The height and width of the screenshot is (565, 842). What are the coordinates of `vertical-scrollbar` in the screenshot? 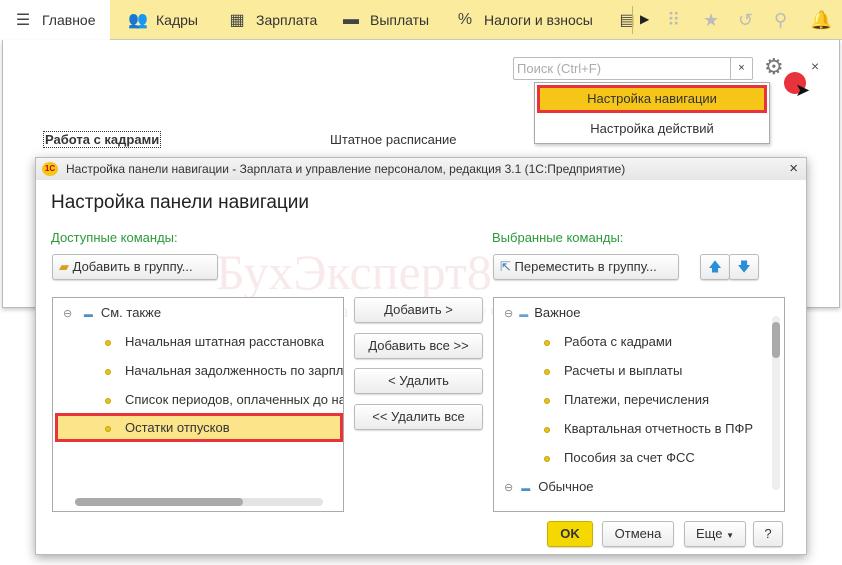 It's located at (776, 403).